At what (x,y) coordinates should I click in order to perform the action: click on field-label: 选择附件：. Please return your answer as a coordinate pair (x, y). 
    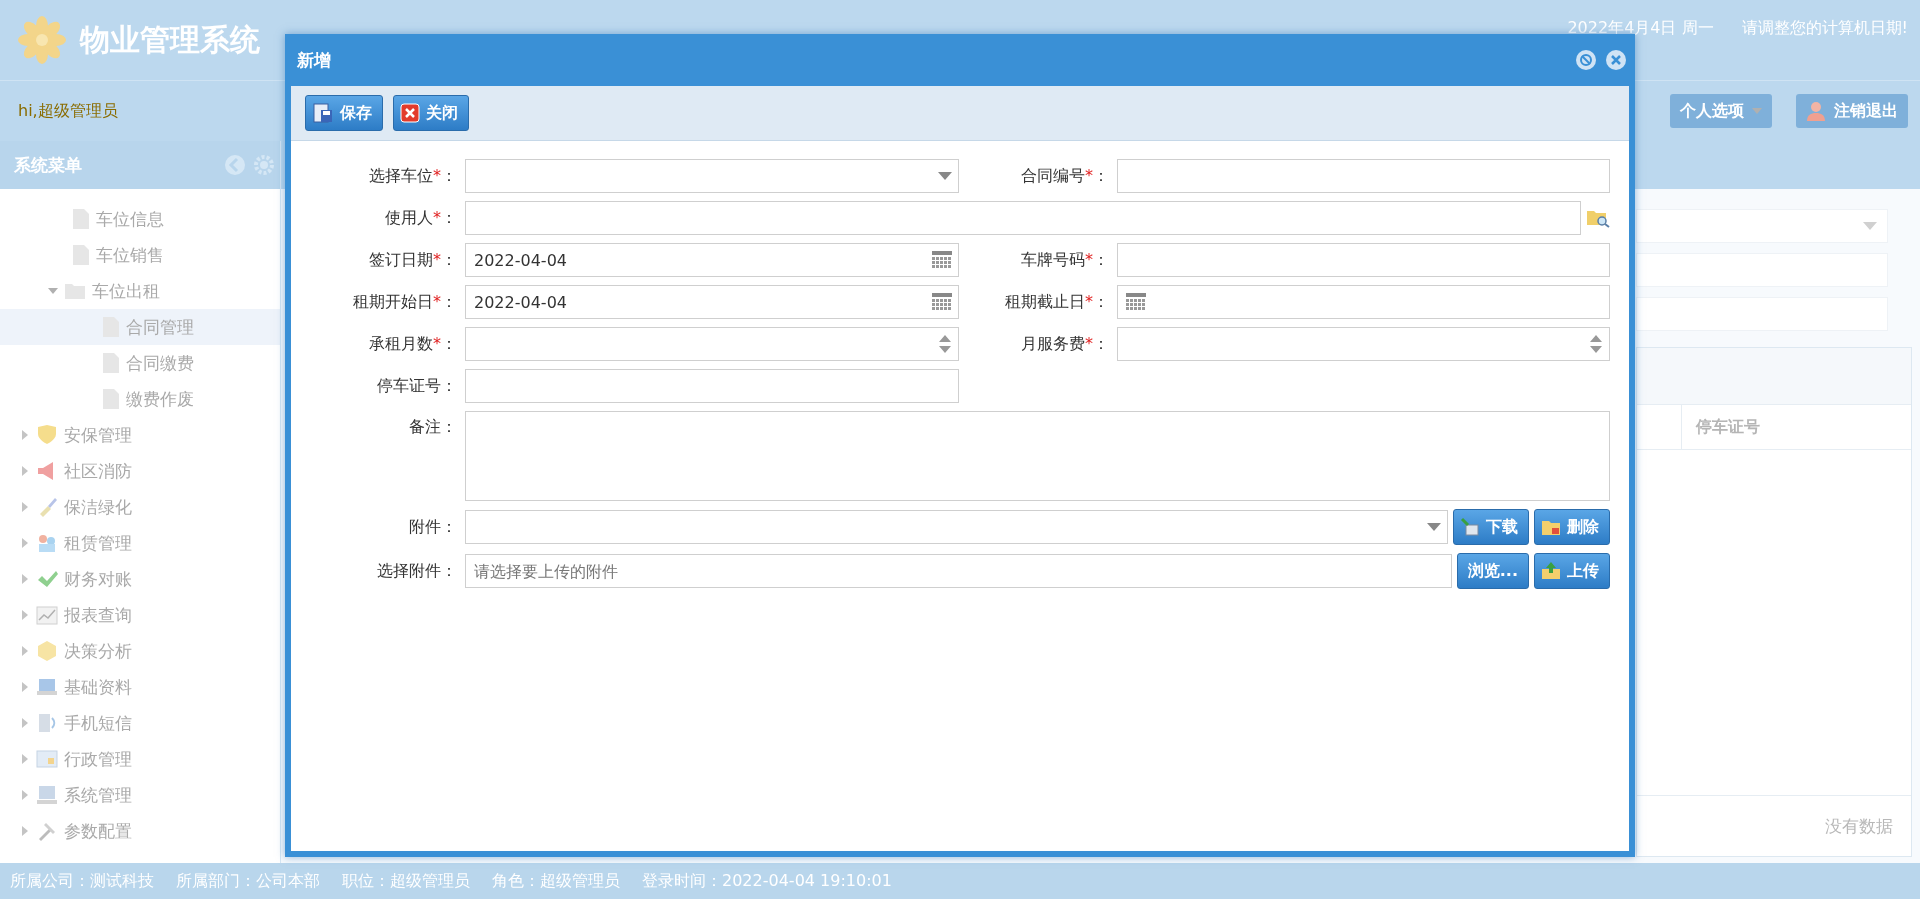
    Looking at the image, I should click on (416, 571).